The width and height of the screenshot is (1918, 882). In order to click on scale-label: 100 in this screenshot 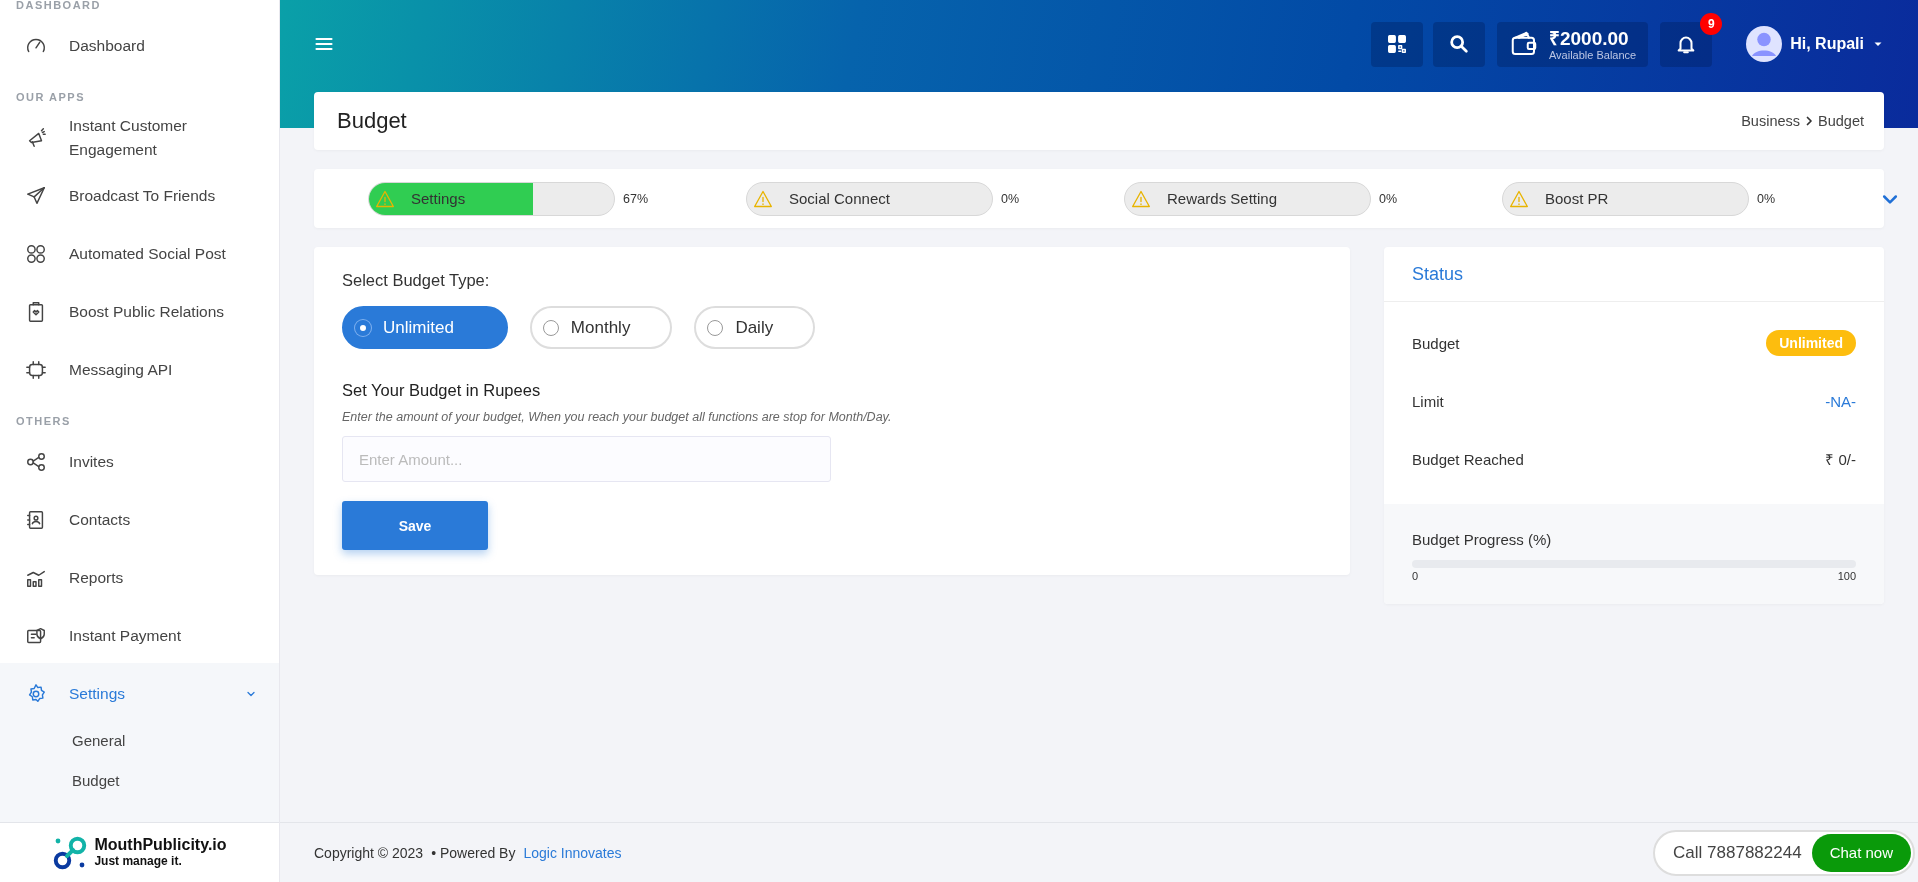, I will do `click(1846, 576)`.